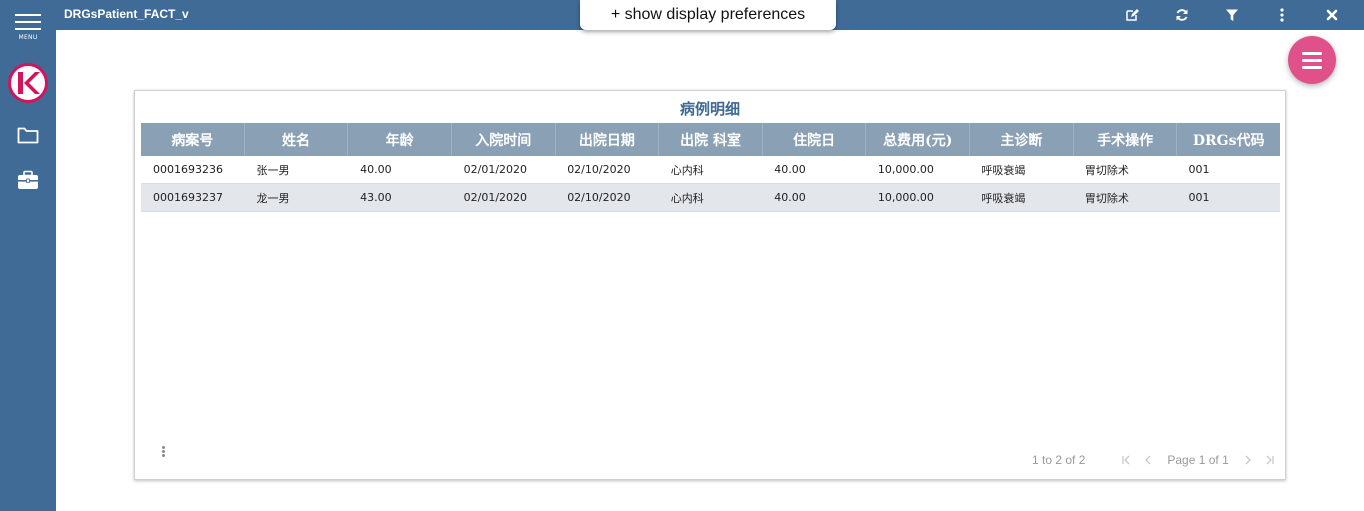  What do you see at coordinates (126, 14) in the screenshot?
I see `app-title: DRGsPatient_FACT_v` at bounding box center [126, 14].